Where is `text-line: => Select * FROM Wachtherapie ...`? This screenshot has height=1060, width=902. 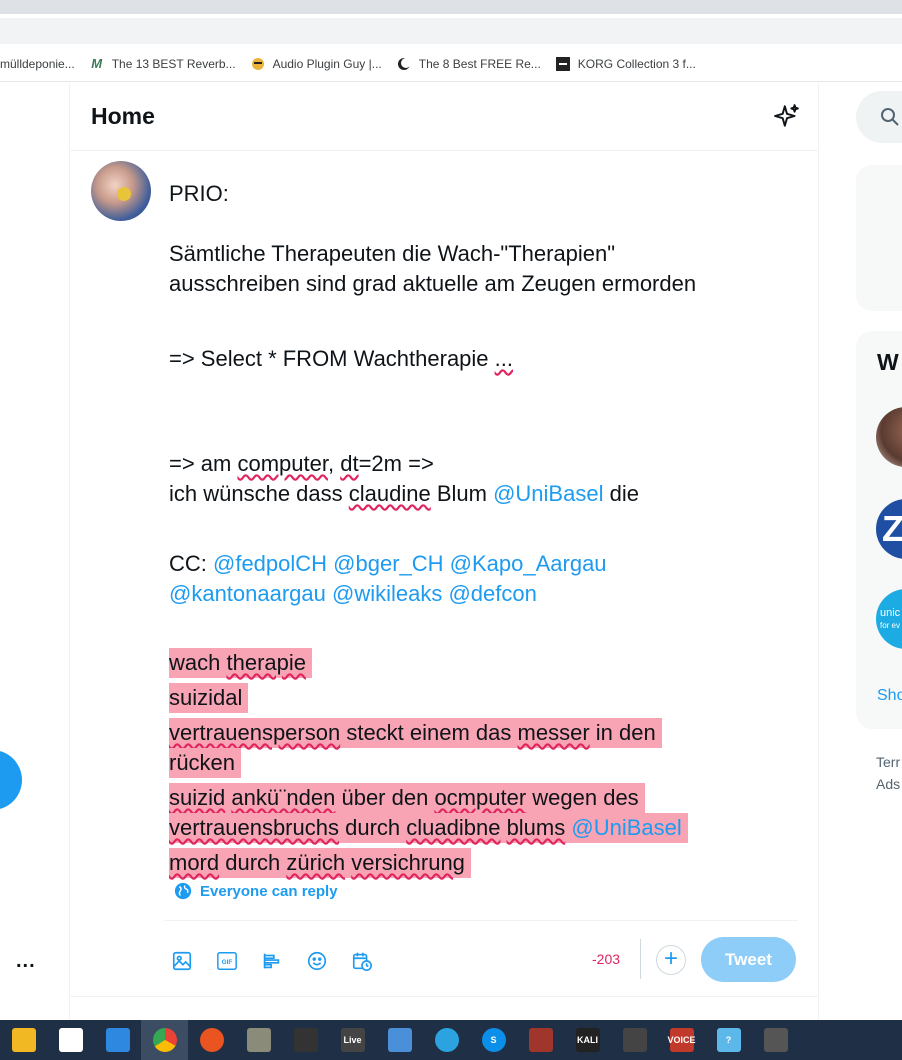
text-line: => Select * FROM Wachtherapie ... is located at coordinates (341, 358).